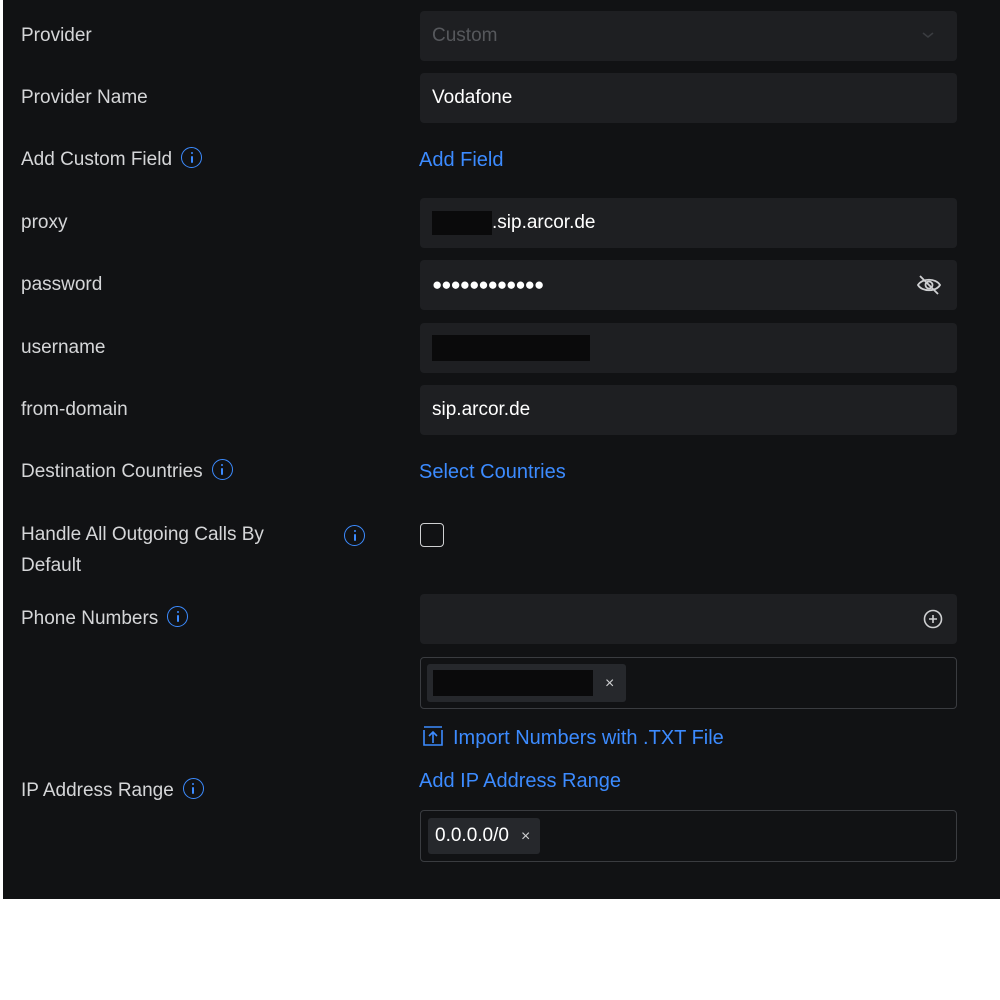 The height and width of the screenshot is (1000, 1000). I want to click on from-domain-value: sip.arcor.de, so click(481, 409).